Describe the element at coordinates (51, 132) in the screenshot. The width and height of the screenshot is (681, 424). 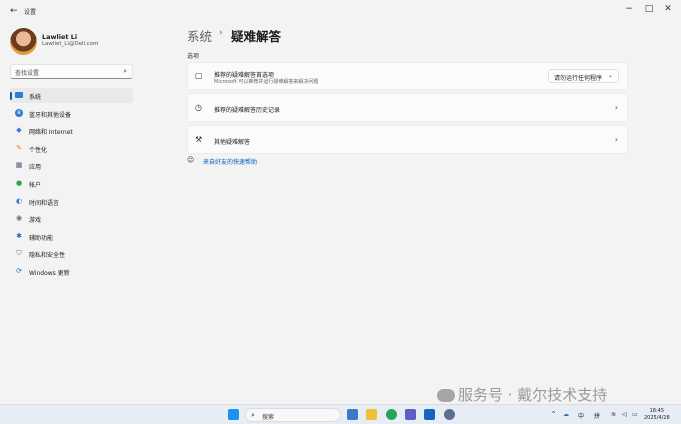
I see `sidebar-item-label: 网络和 Internet` at that location.